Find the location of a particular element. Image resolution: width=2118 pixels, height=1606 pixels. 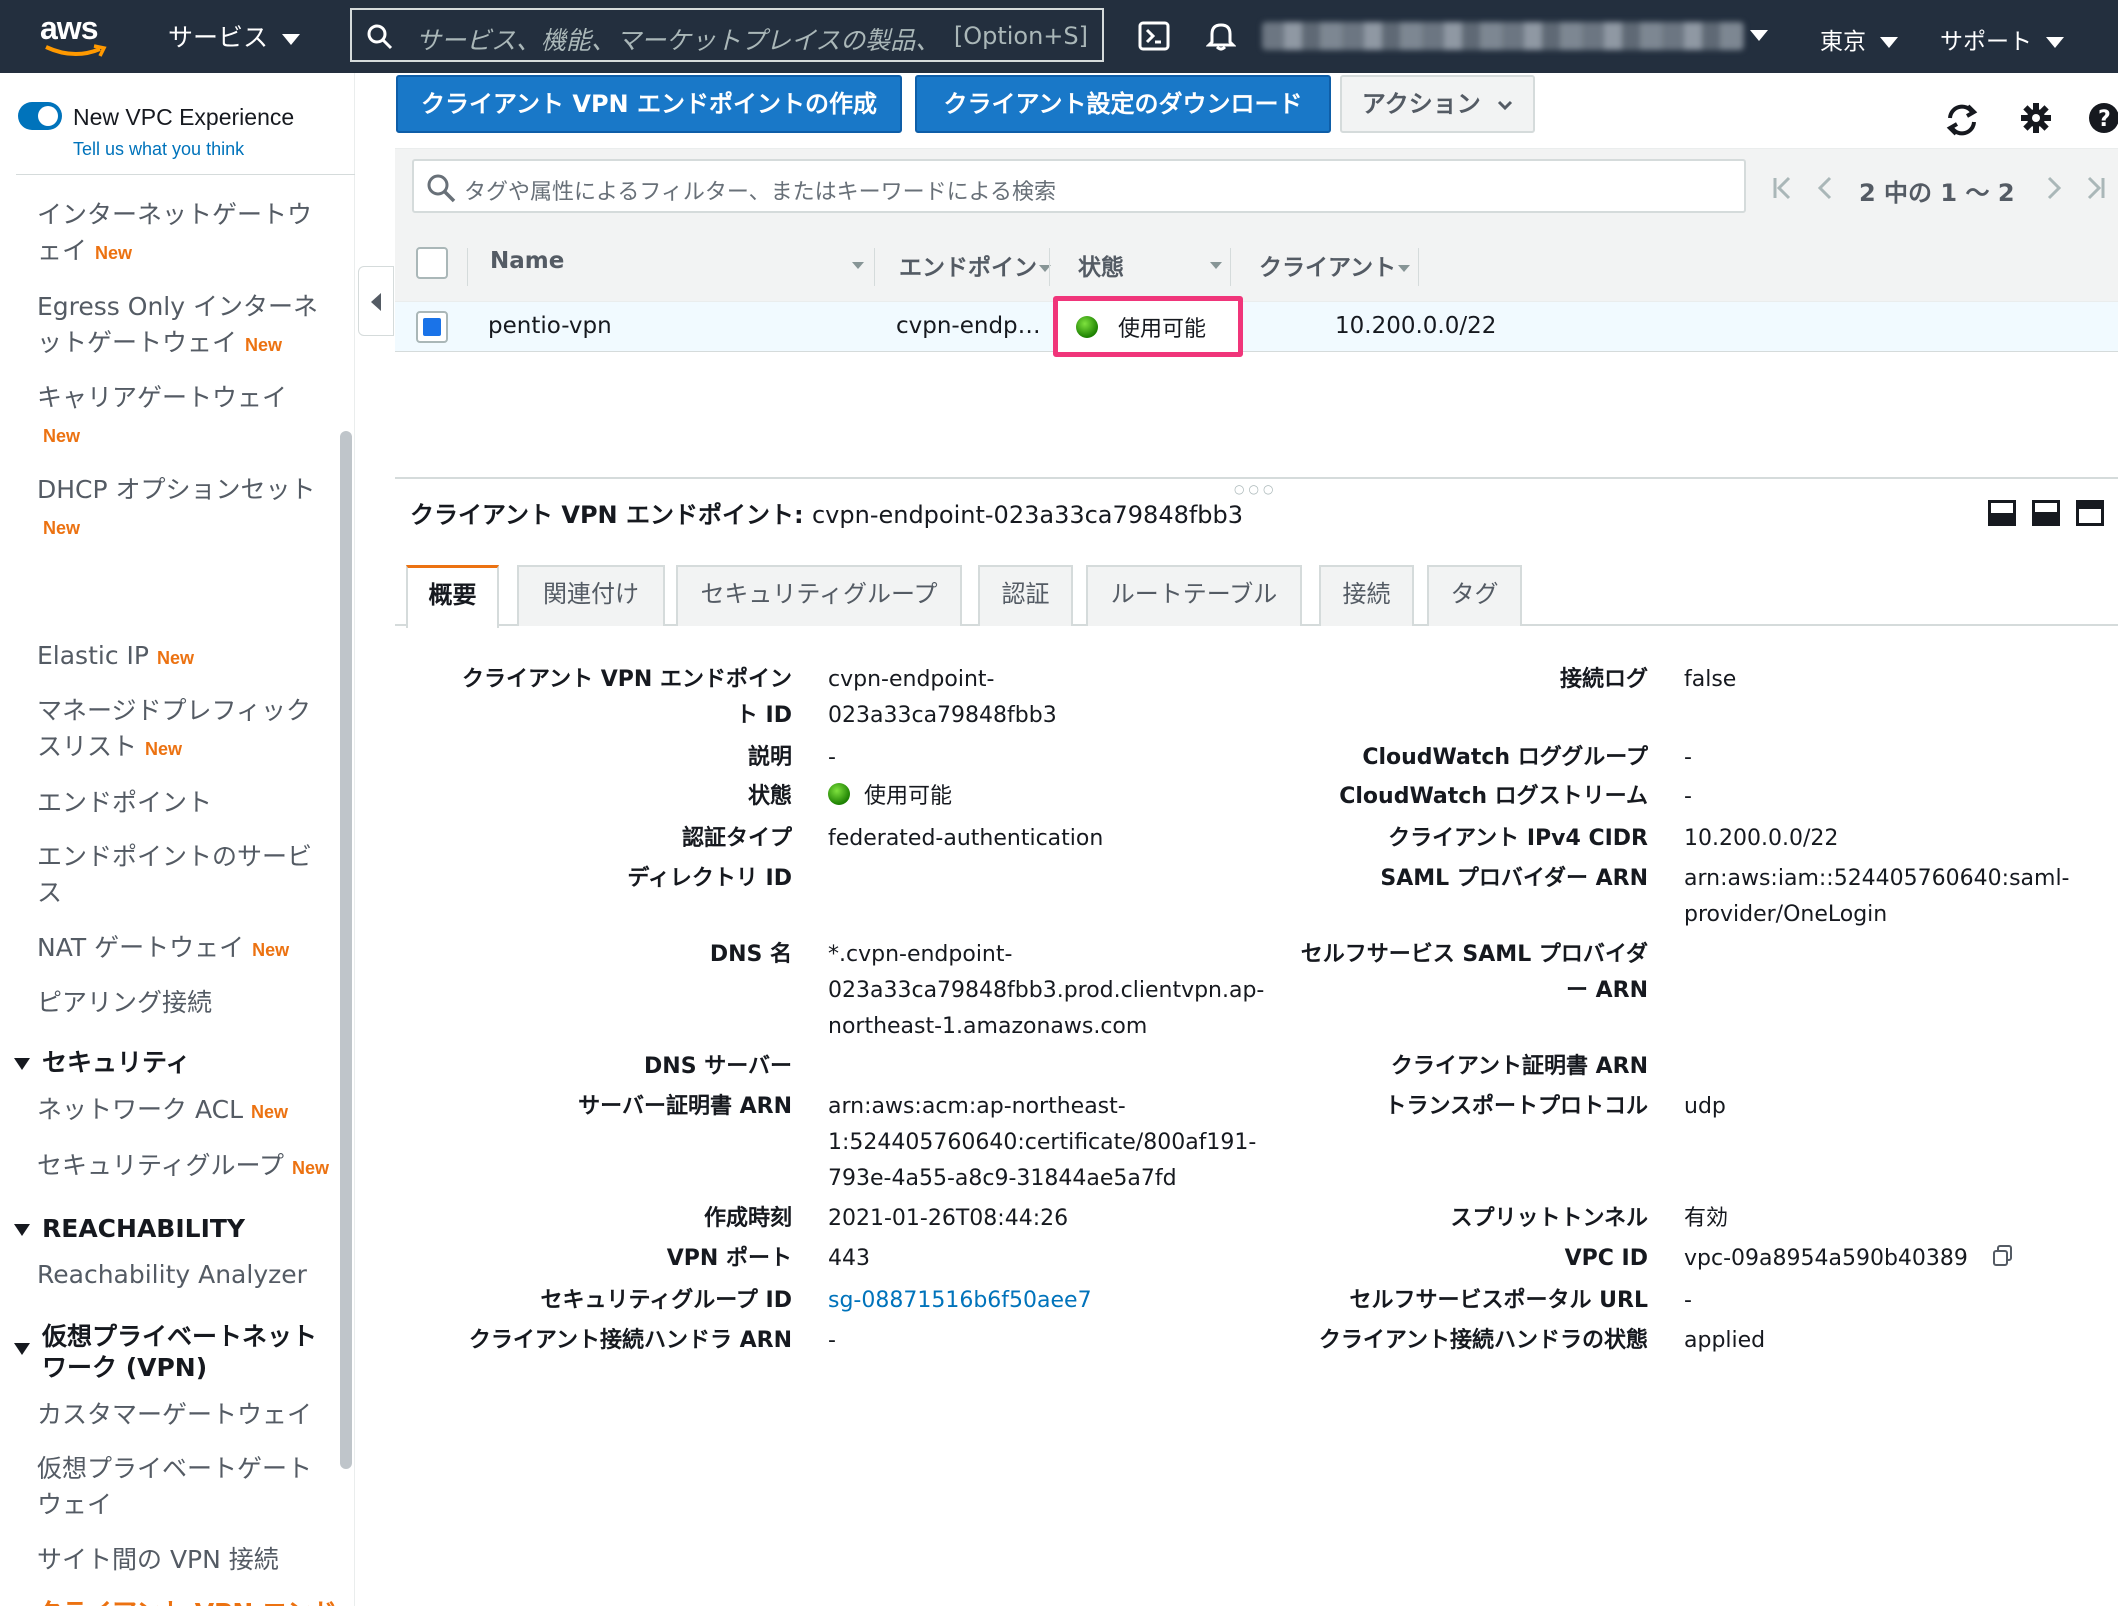

aws-logo-text: aws is located at coordinates (69, 28).